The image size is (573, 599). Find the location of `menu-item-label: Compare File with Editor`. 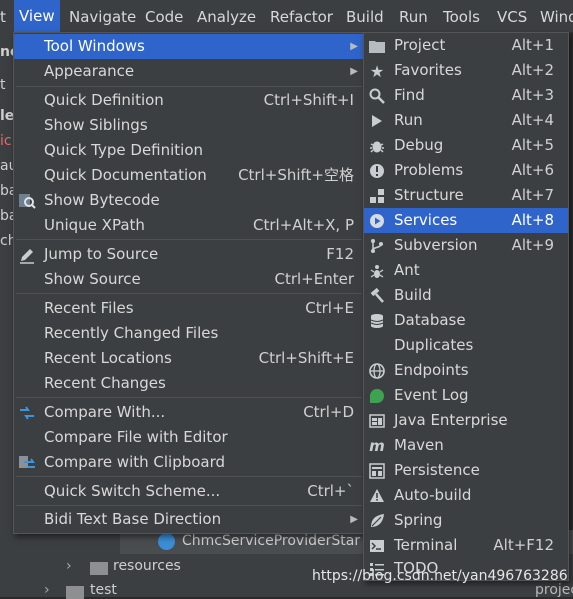

menu-item-label: Compare File with Editor is located at coordinates (136, 437).